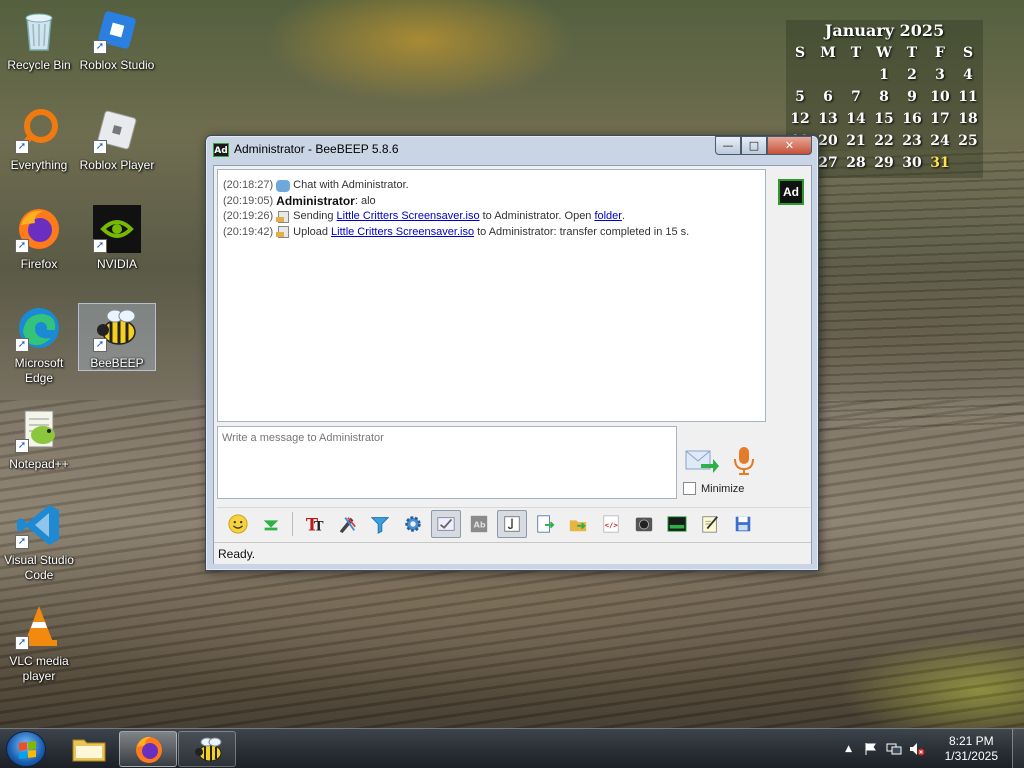 This screenshot has width=1024, height=768. What do you see at coordinates (292, 523) in the screenshot?
I see `toolbar-separator` at bounding box center [292, 523].